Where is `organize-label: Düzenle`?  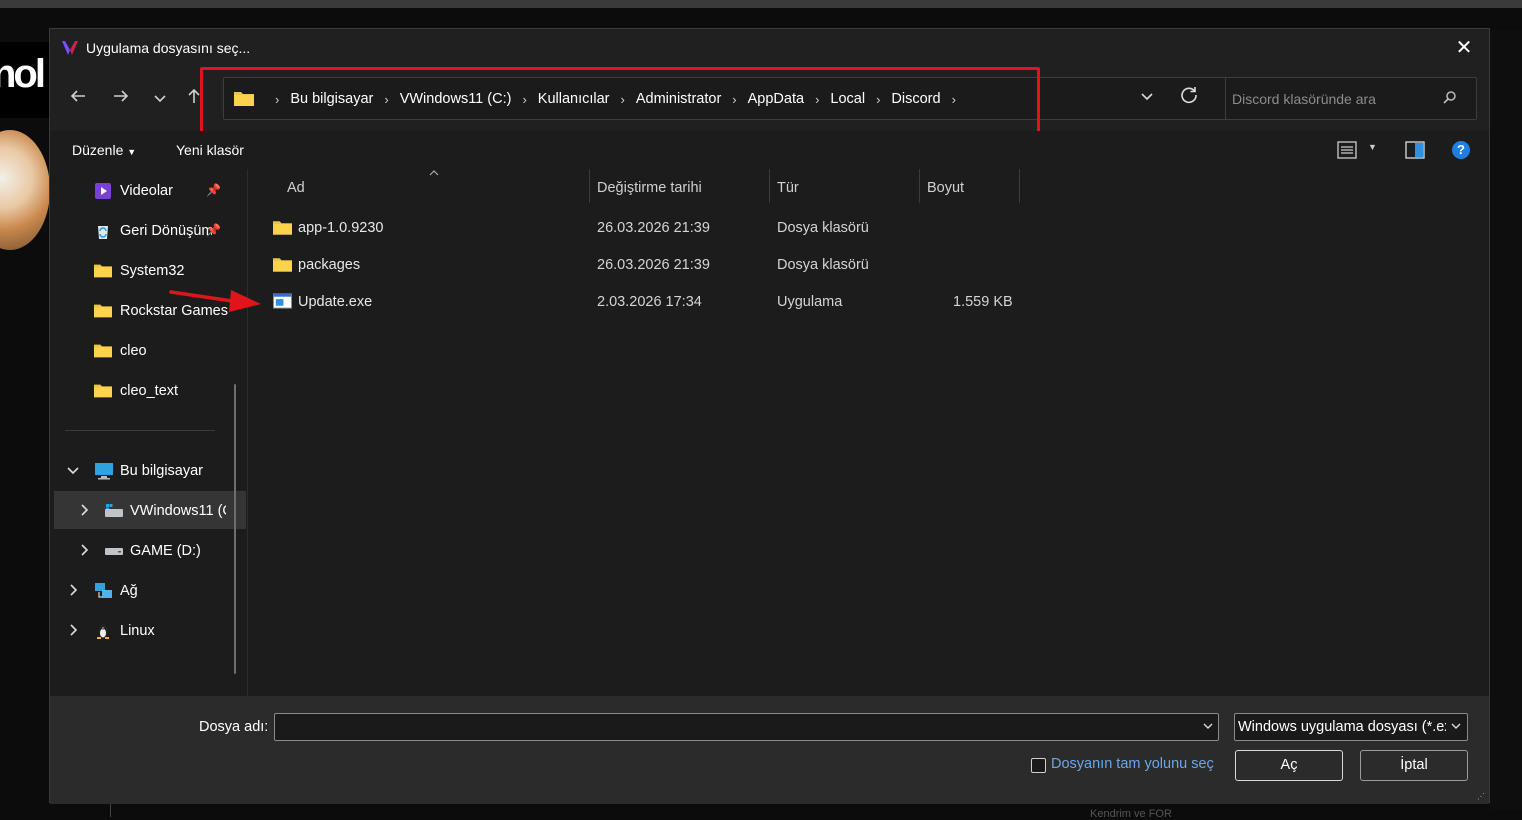 organize-label: Düzenle is located at coordinates (98, 150).